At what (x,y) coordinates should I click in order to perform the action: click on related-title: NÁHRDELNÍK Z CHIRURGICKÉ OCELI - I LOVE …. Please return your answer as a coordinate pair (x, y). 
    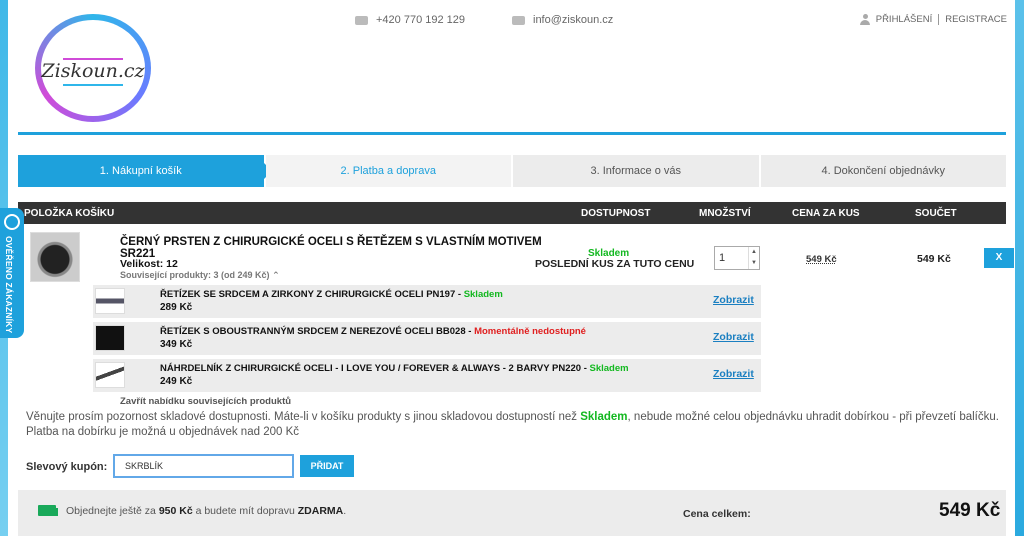
    Looking at the image, I should click on (375, 368).